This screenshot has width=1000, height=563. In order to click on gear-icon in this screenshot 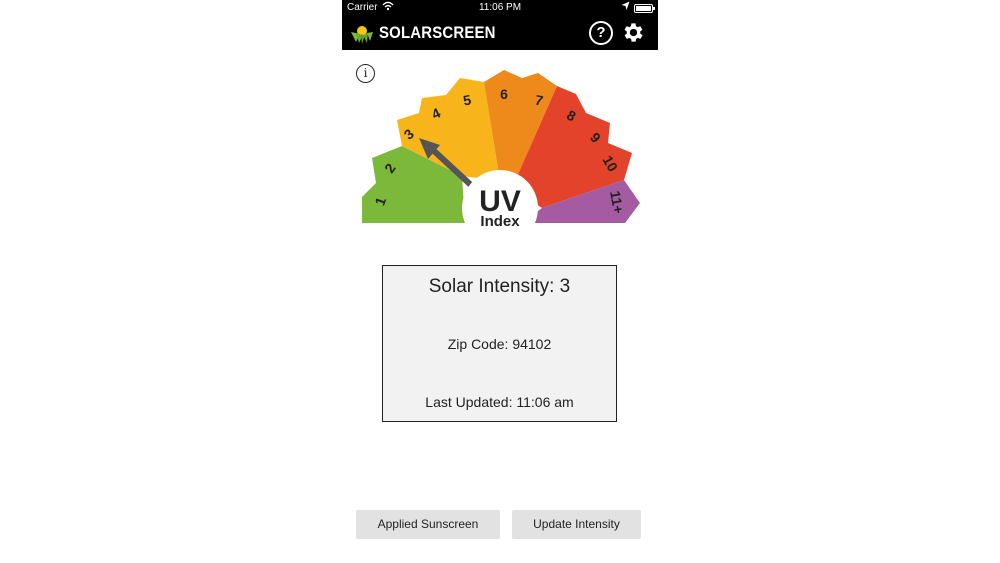, I will do `click(633, 32)`.